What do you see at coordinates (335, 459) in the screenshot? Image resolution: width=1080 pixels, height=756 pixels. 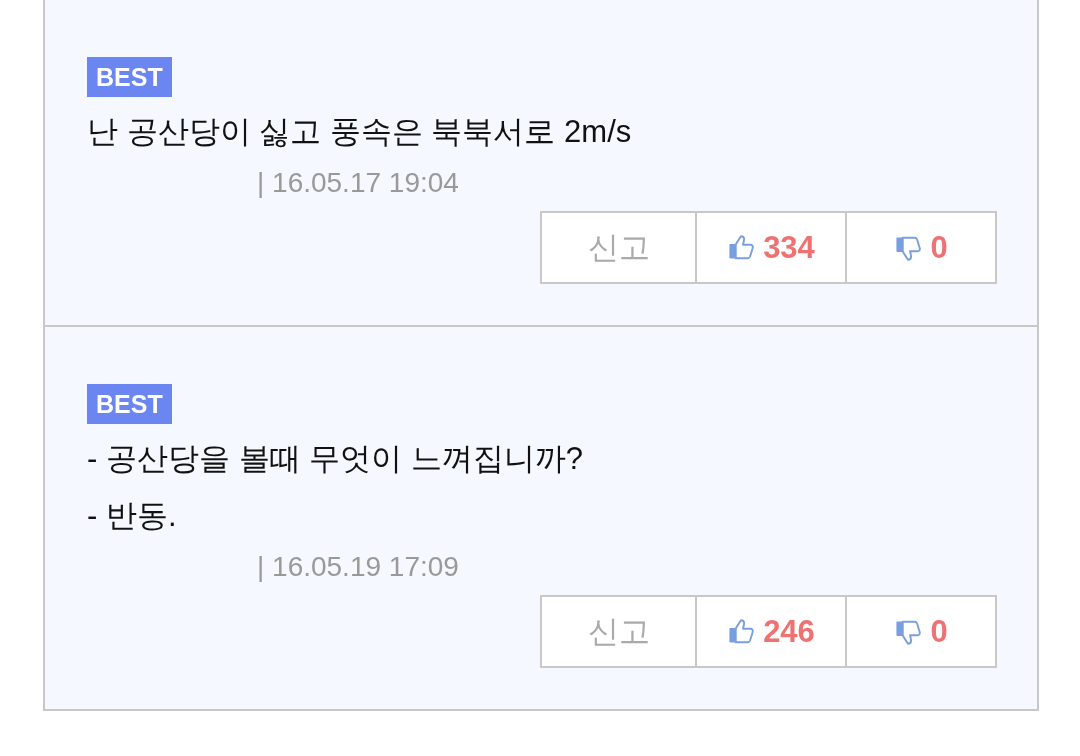 I see `comment-text: - 공산당을 볼때 무엇이 느껴집니까?` at bounding box center [335, 459].